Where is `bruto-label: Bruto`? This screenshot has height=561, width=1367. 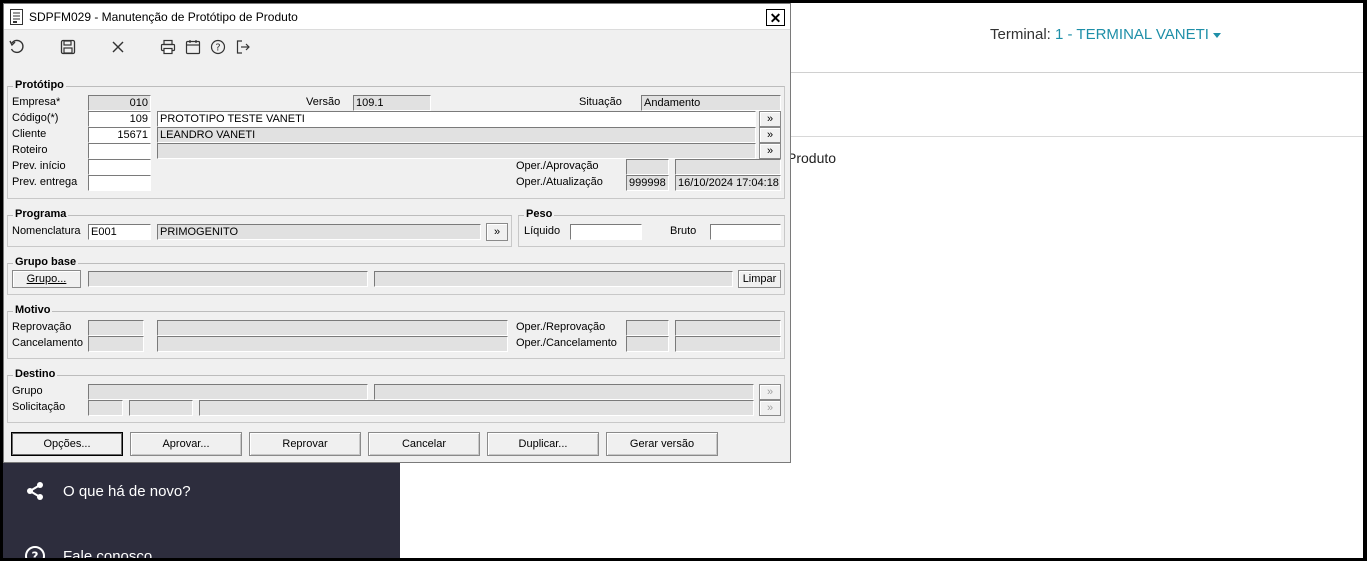
bruto-label: Bruto is located at coordinates (683, 231).